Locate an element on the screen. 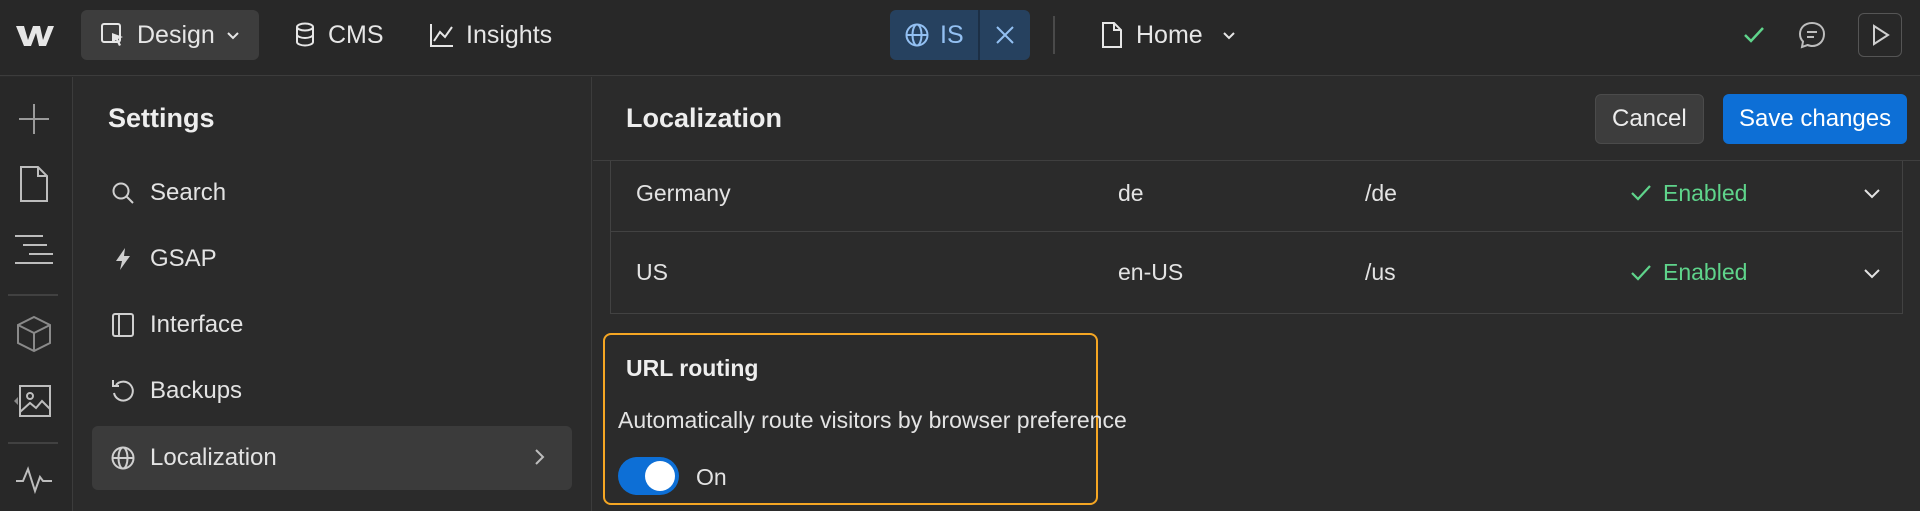  comments-icon is located at coordinates (1812, 35).